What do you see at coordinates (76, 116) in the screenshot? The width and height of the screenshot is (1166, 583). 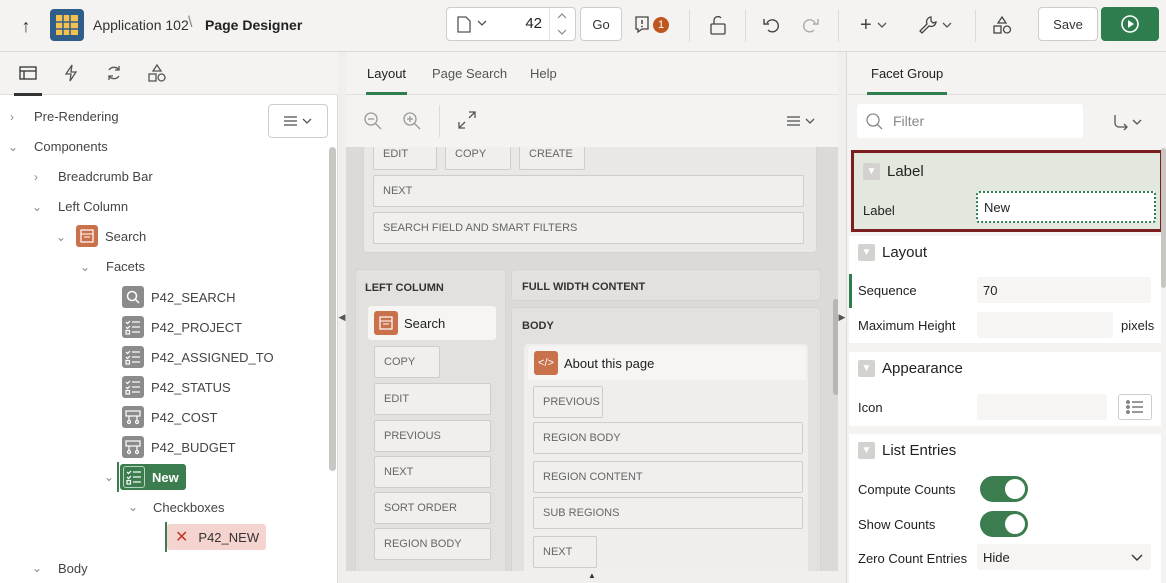 I see `tree-node-pre-rendering: Pre-Rendering` at bounding box center [76, 116].